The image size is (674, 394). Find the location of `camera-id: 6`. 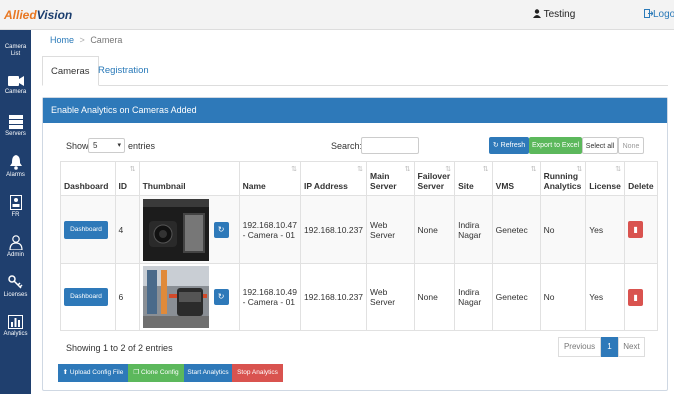

camera-id: 6 is located at coordinates (127, 297).